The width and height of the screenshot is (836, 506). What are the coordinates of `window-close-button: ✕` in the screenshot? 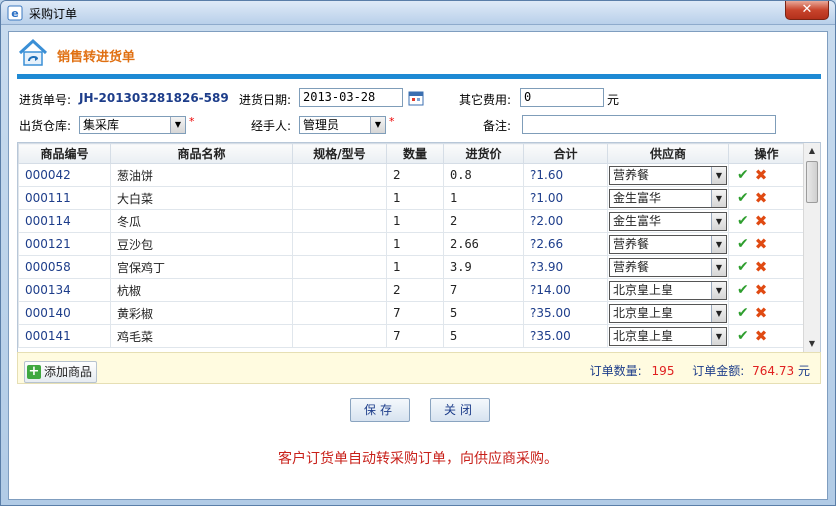 It's located at (807, 10).